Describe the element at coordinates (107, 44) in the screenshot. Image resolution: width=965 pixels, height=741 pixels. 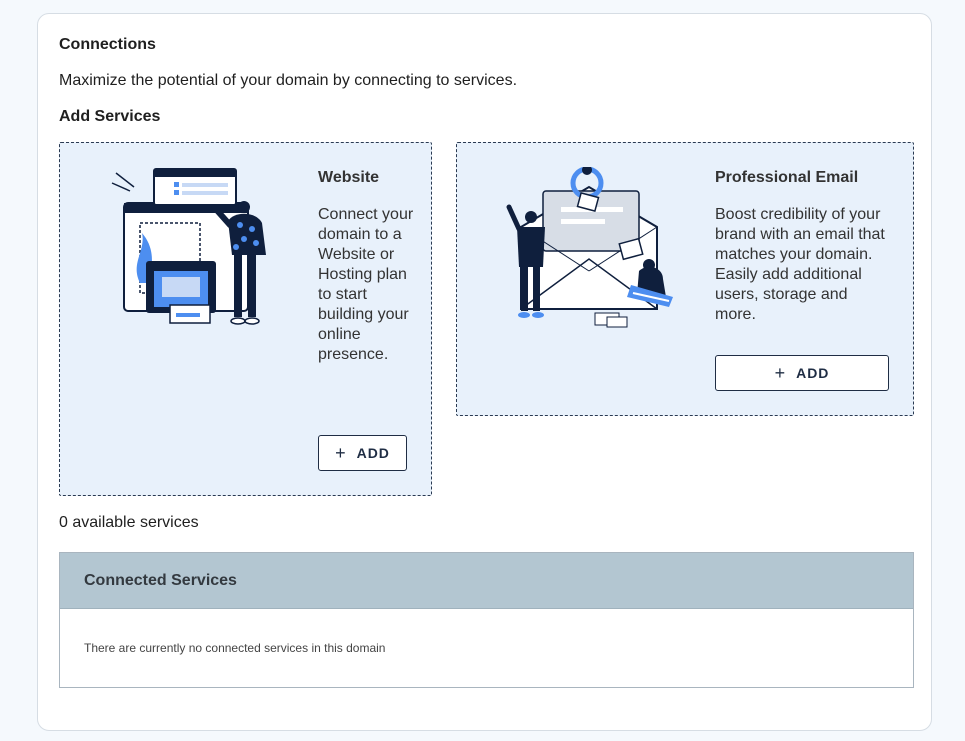
I see `page-title: Connections` at that location.